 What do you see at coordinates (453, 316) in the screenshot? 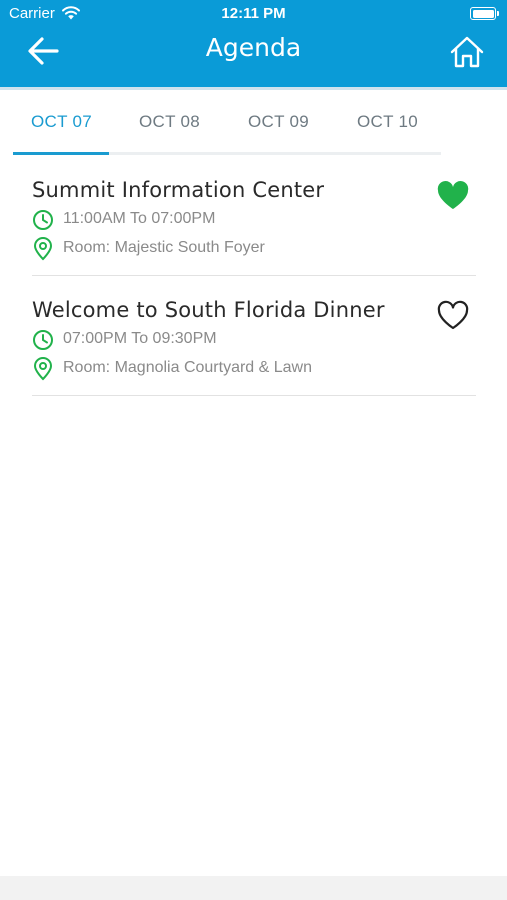
I see `heart-outline-icon` at bounding box center [453, 316].